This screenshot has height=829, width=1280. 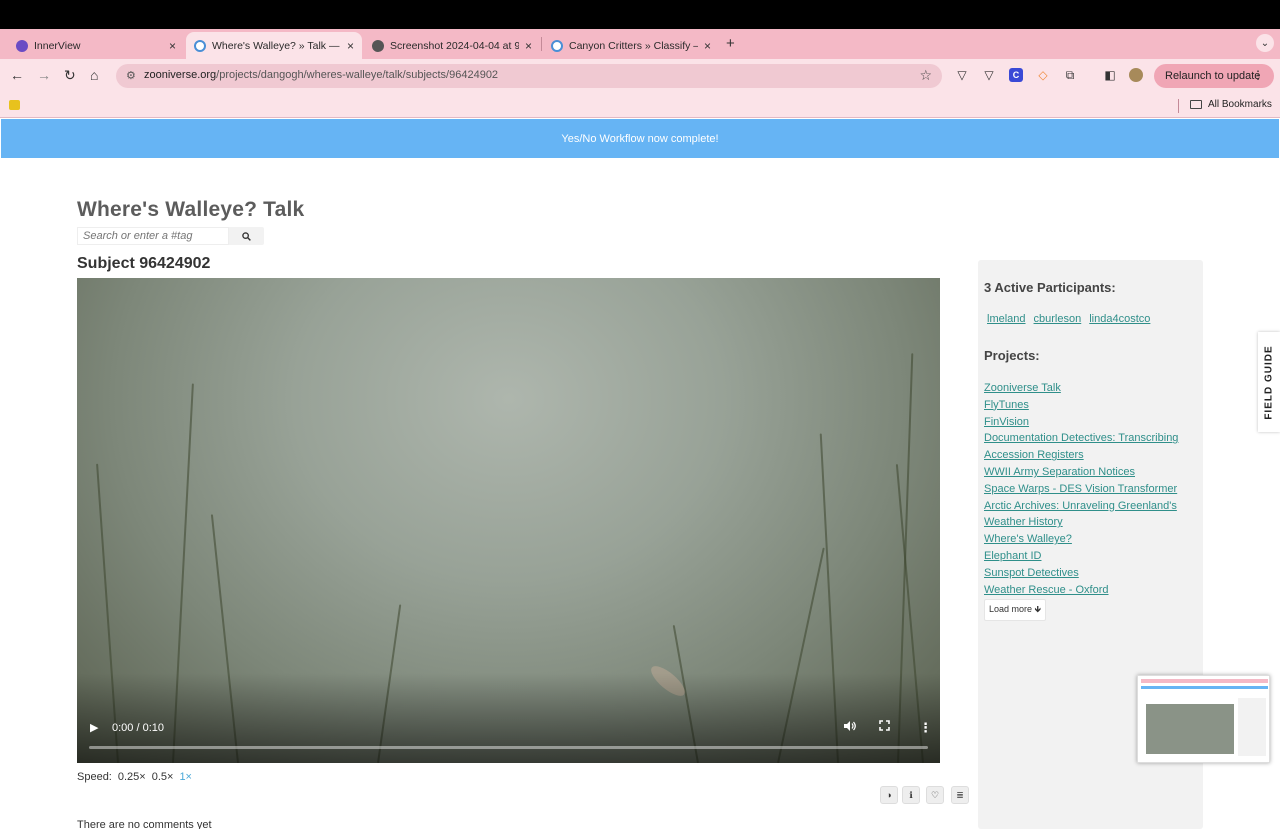 What do you see at coordinates (138, 728) in the screenshot?
I see `video-time: 0:00 / 0:10` at bounding box center [138, 728].